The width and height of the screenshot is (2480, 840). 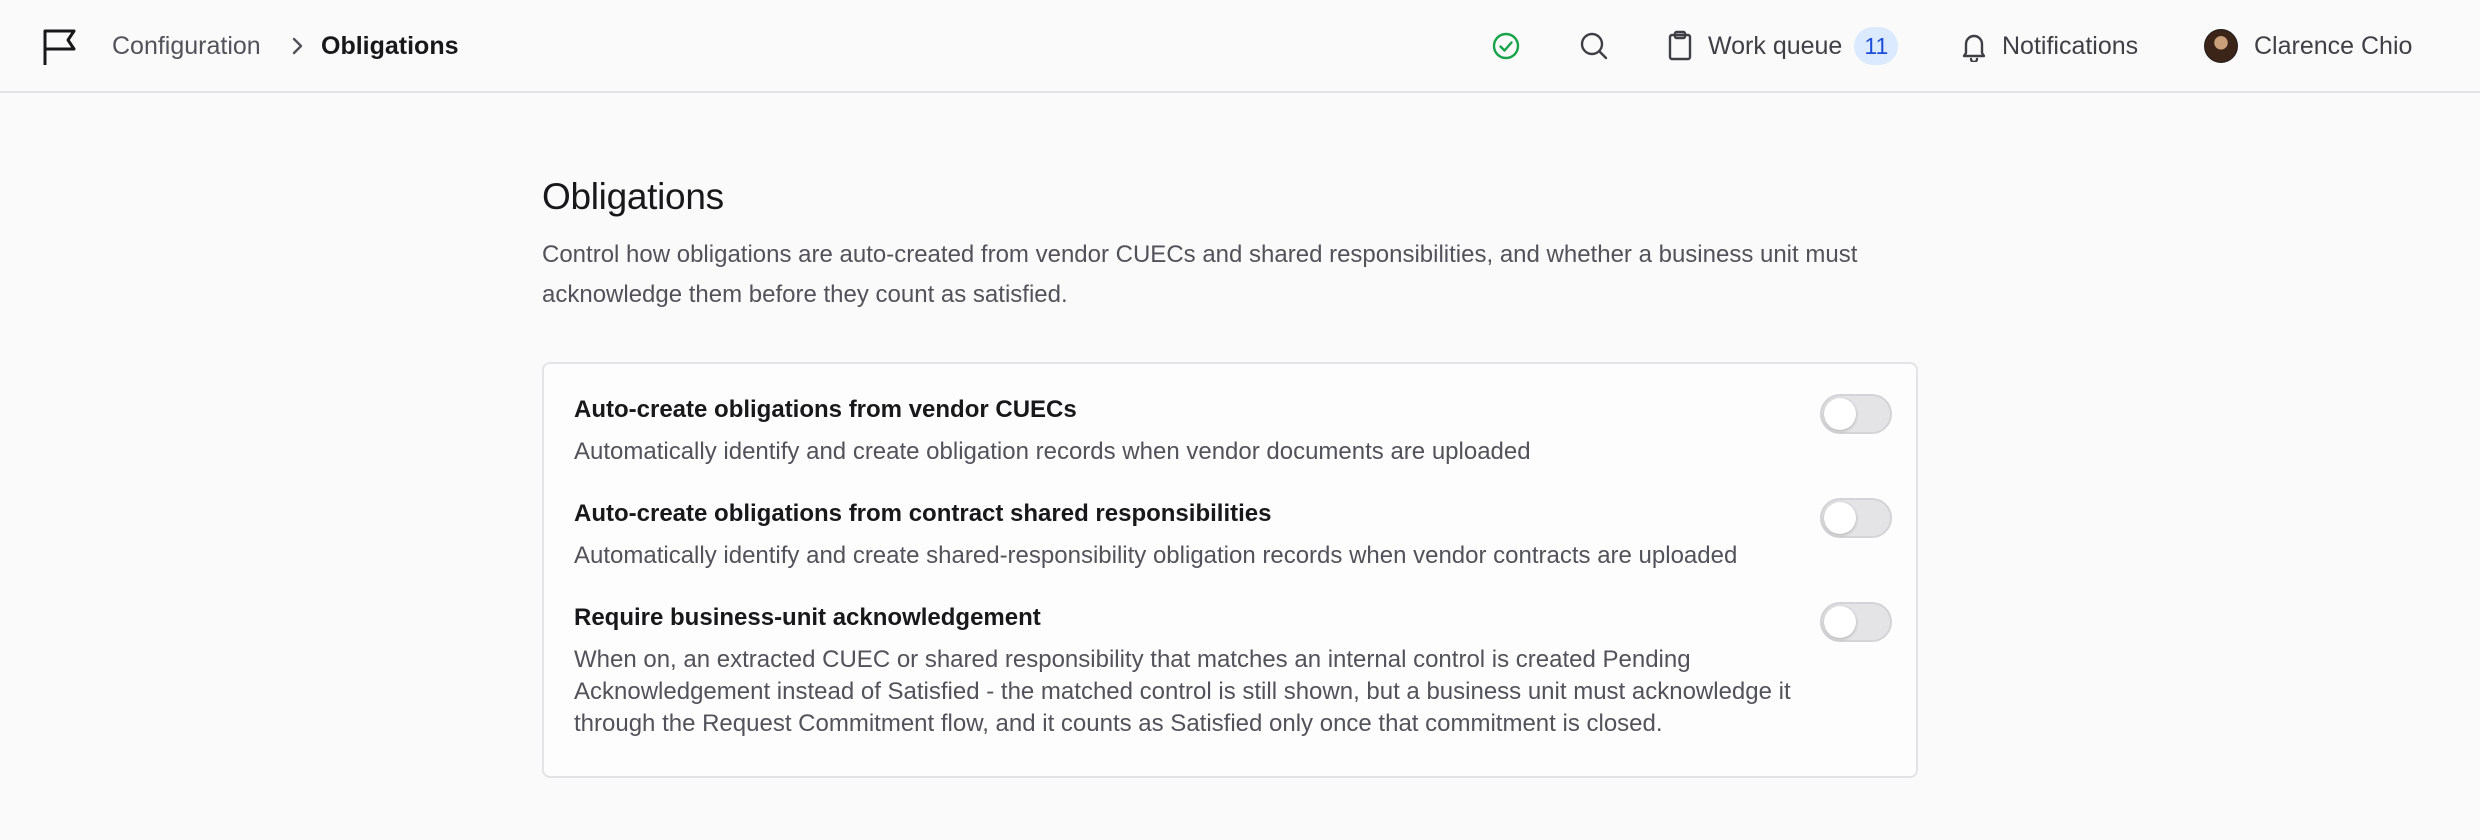 What do you see at coordinates (1775, 45) in the screenshot?
I see `work-queue-label: Work queue` at bounding box center [1775, 45].